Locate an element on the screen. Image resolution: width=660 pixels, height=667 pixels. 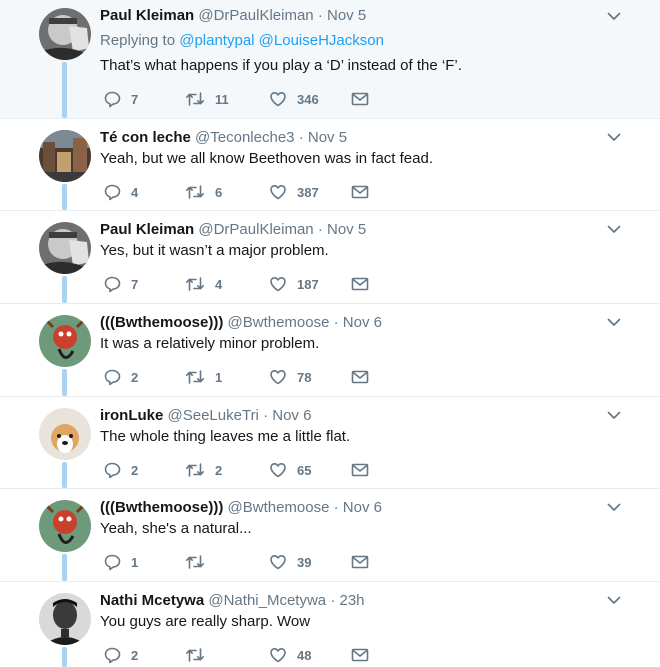
retweet-button: 11 is located at coordinates (207, 99).